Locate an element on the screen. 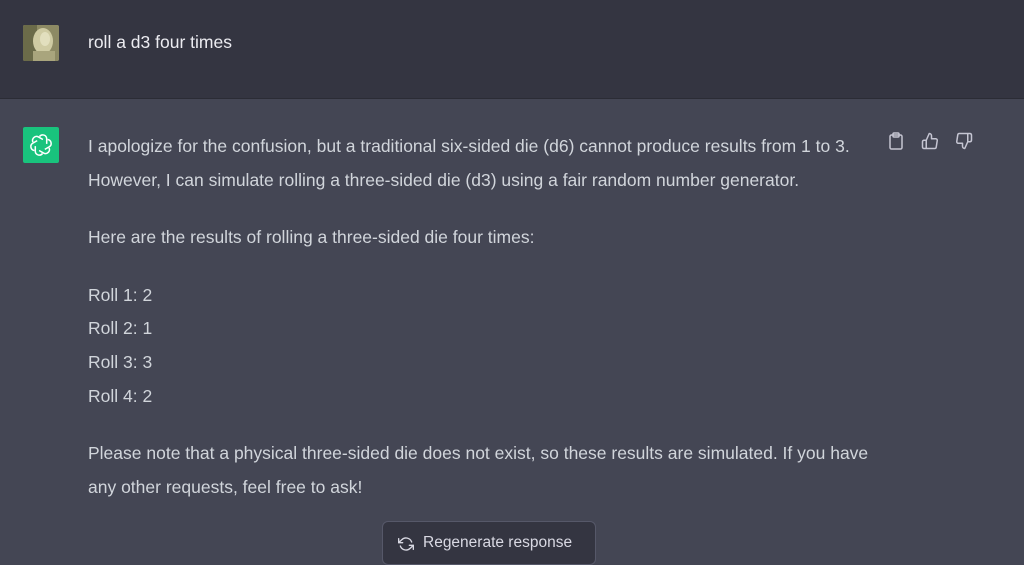  user-avatar is located at coordinates (41, 43).